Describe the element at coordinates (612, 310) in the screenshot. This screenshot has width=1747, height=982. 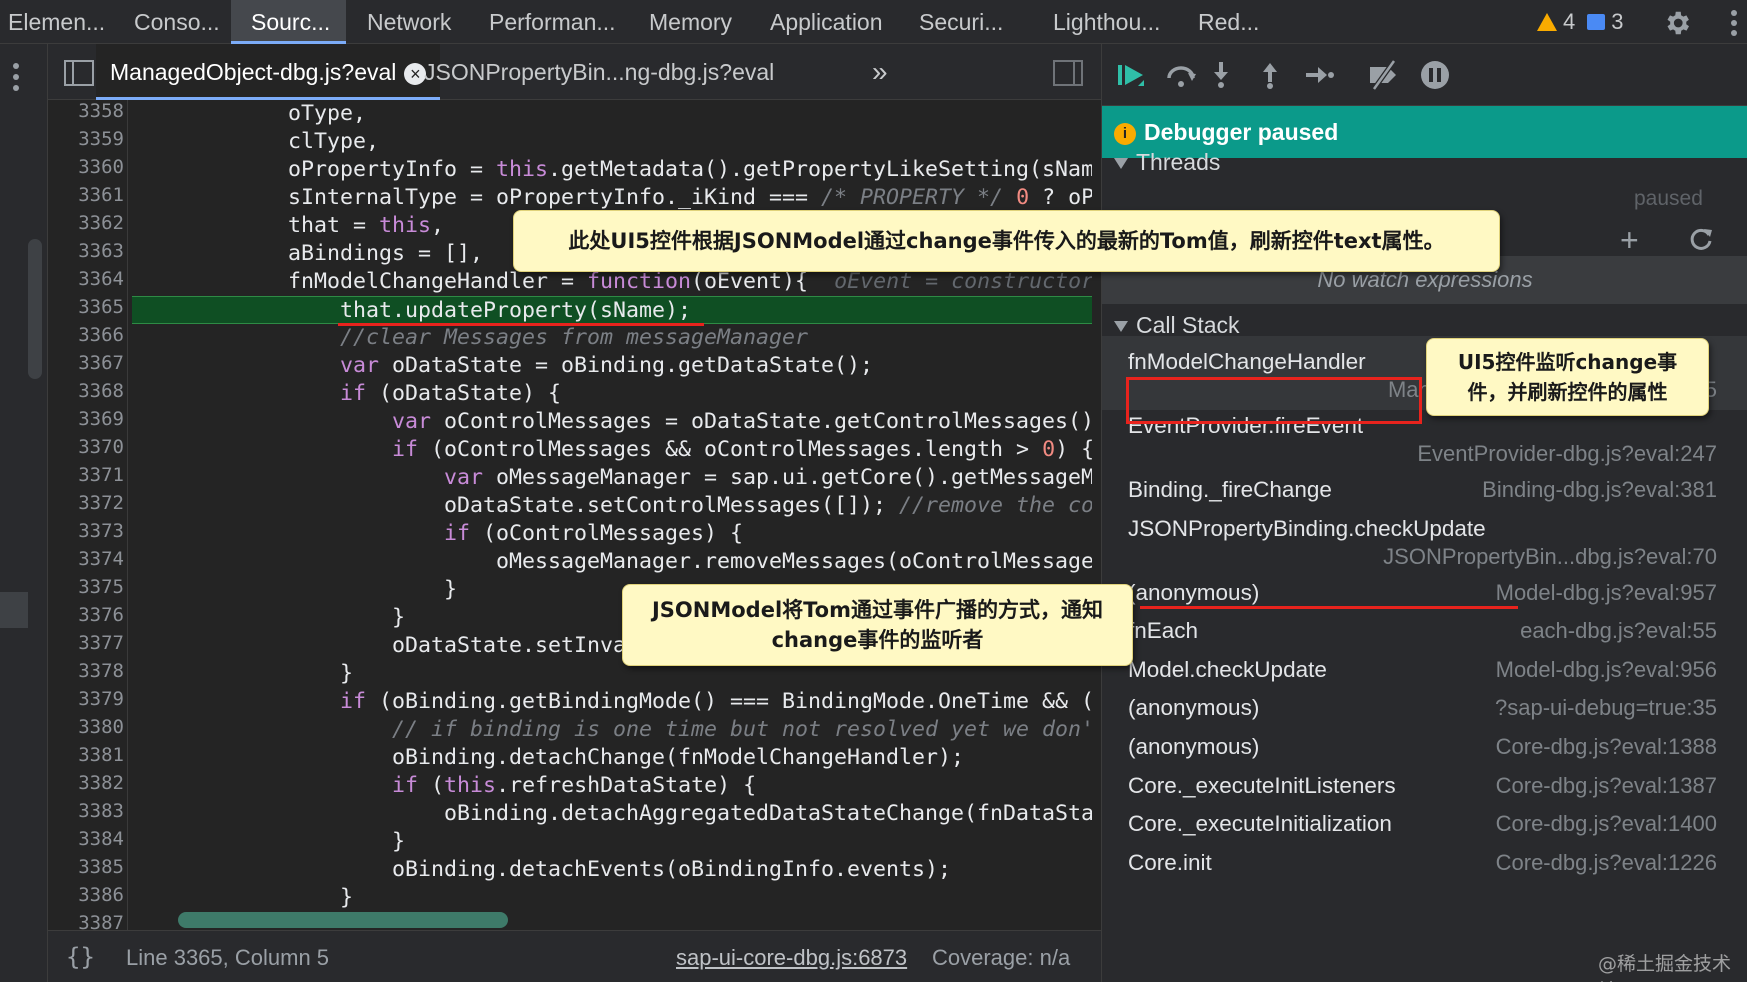
I see `current-execution-line: that.updateProperty(sName);` at that location.